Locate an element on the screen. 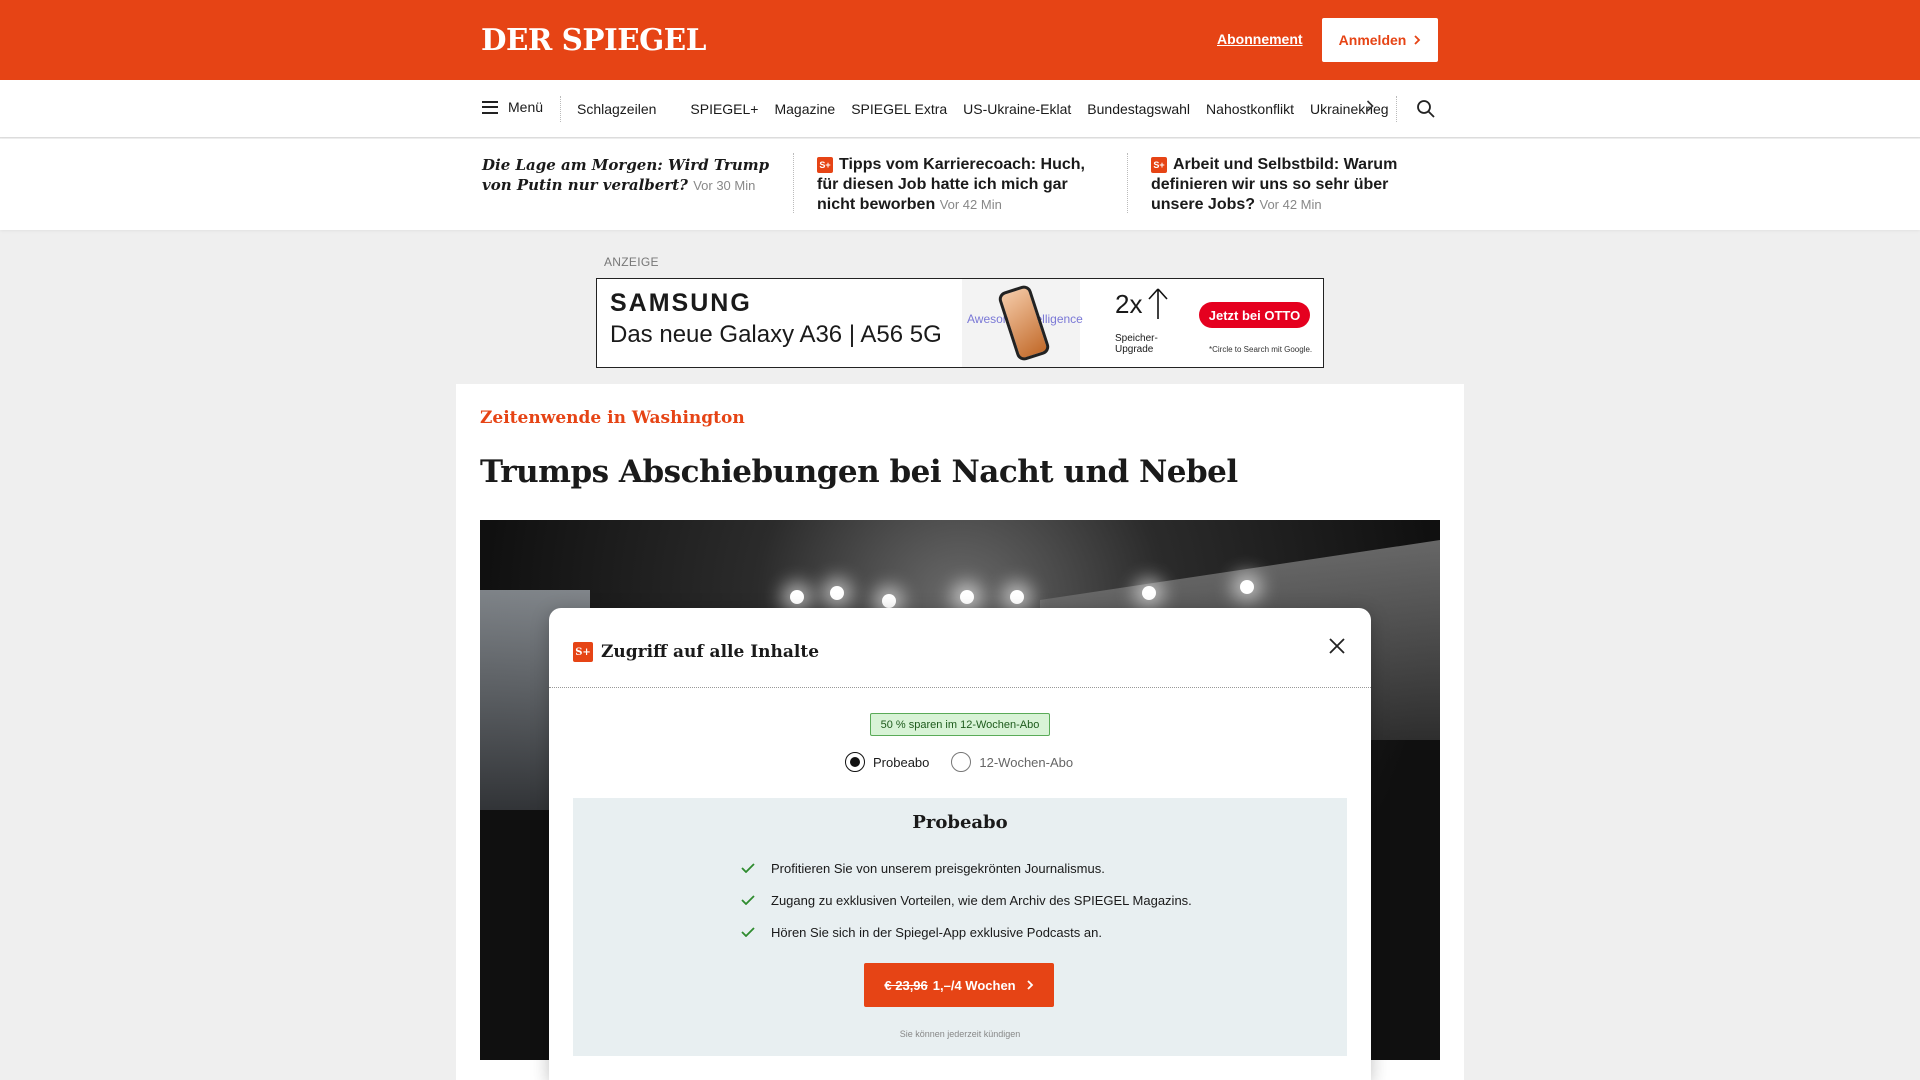 The height and width of the screenshot is (1080, 1920). radio-12-wochen-abo is located at coordinates (961, 762).